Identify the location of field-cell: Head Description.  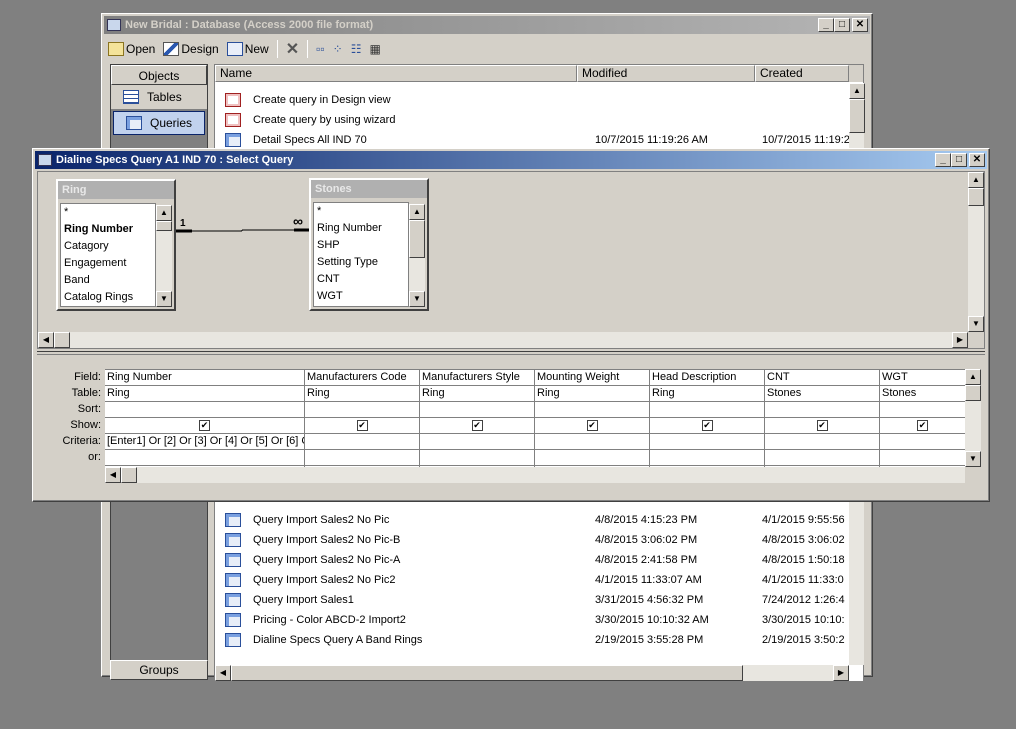
(707, 378).